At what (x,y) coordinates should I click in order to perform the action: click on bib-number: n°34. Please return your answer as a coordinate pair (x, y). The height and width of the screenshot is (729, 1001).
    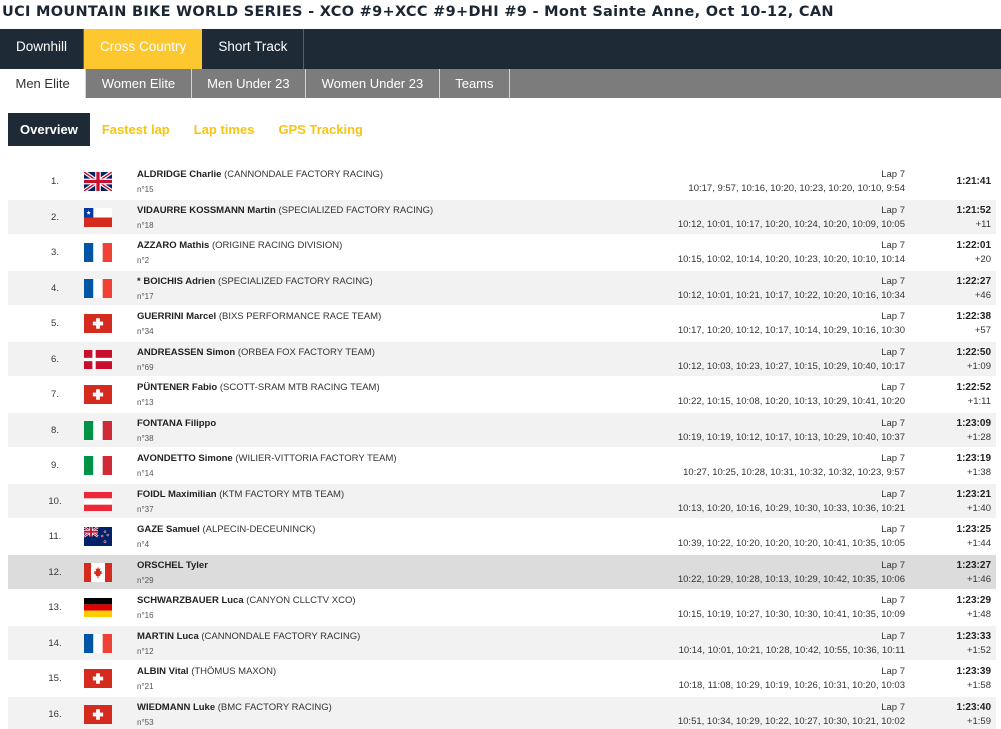
    Looking at the image, I should click on (145, 331).